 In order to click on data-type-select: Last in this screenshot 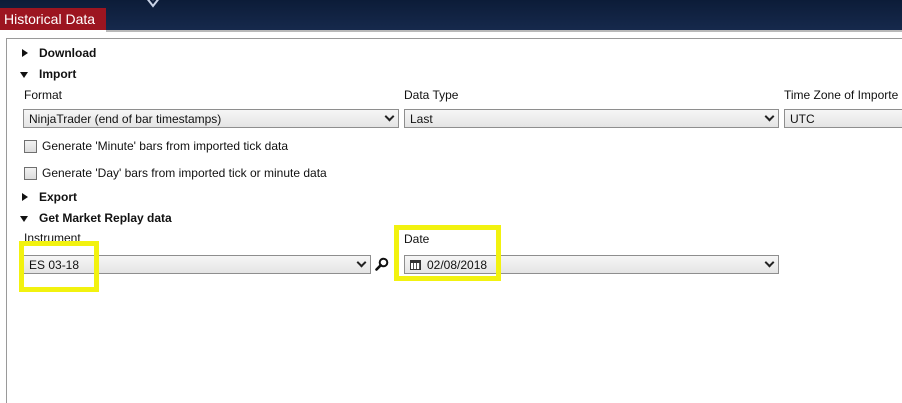, I will do `click(591, 118)`.